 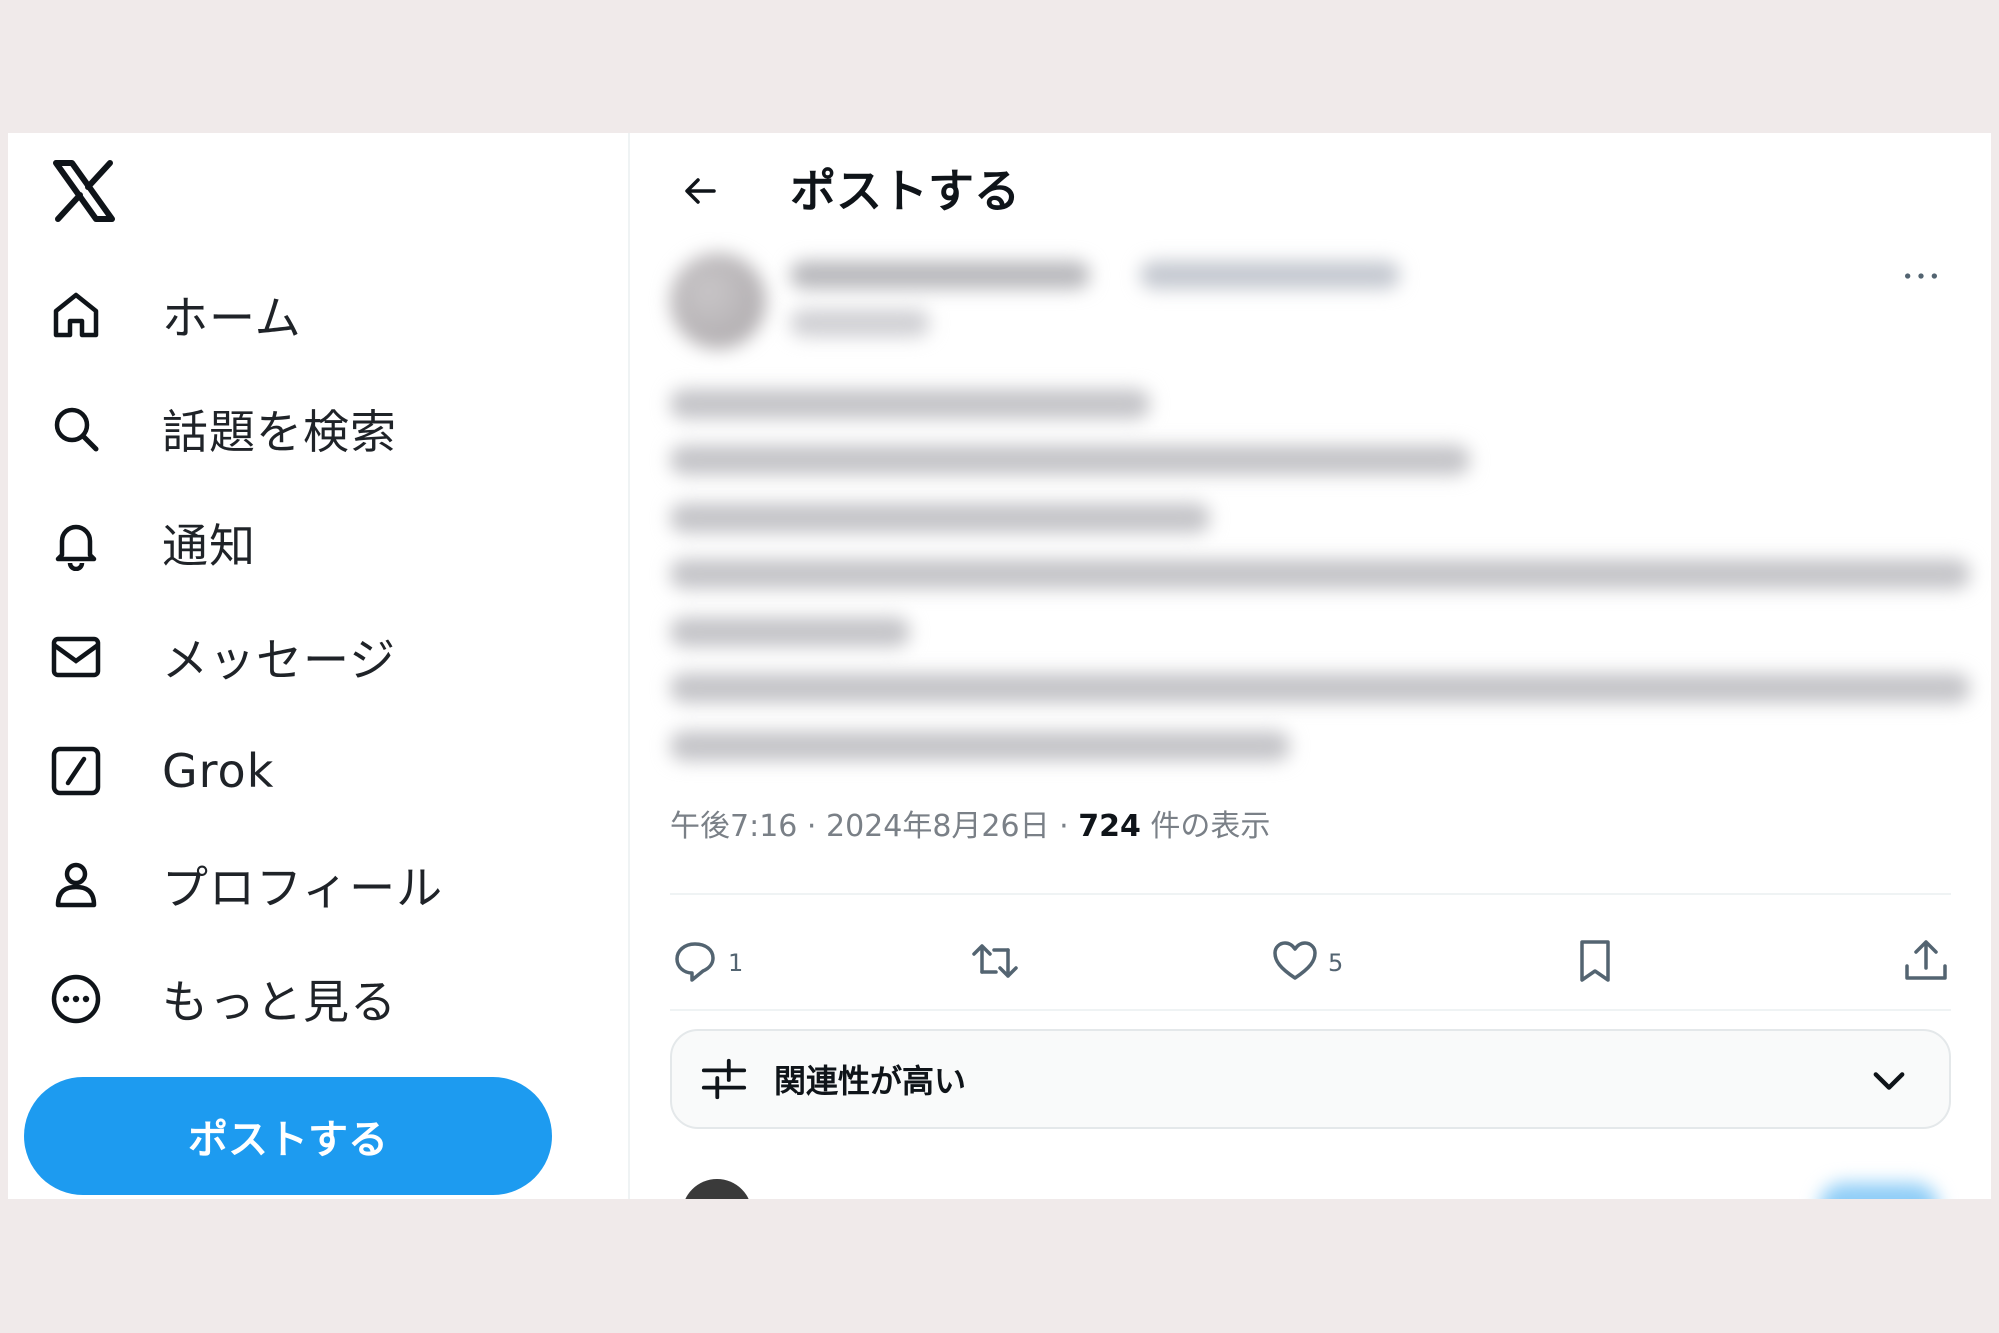 What do you see at coordinates (905, 191) in the screenshot?
I see `page-title: ポストする` at bounding box center [905, 191].